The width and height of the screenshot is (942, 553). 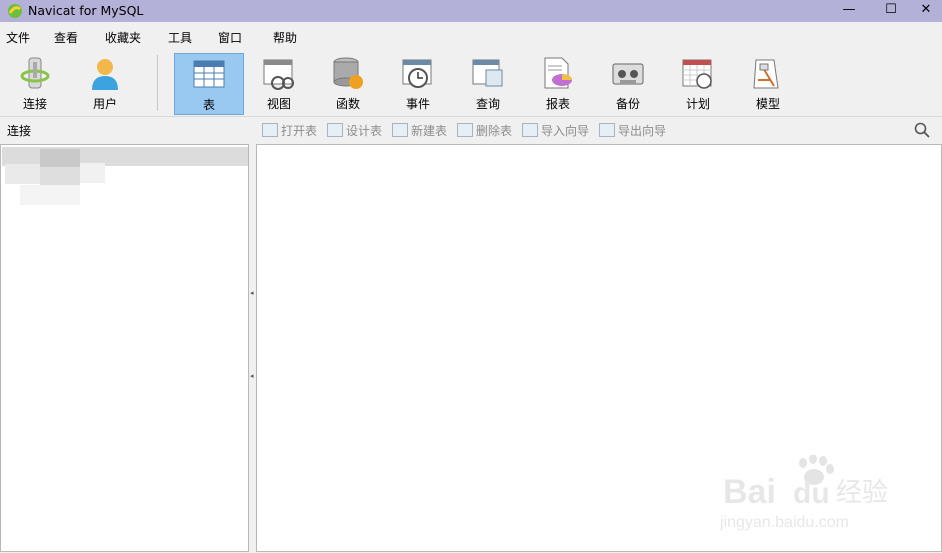 I want to click on backup-icon, so click(x=628, y=74).